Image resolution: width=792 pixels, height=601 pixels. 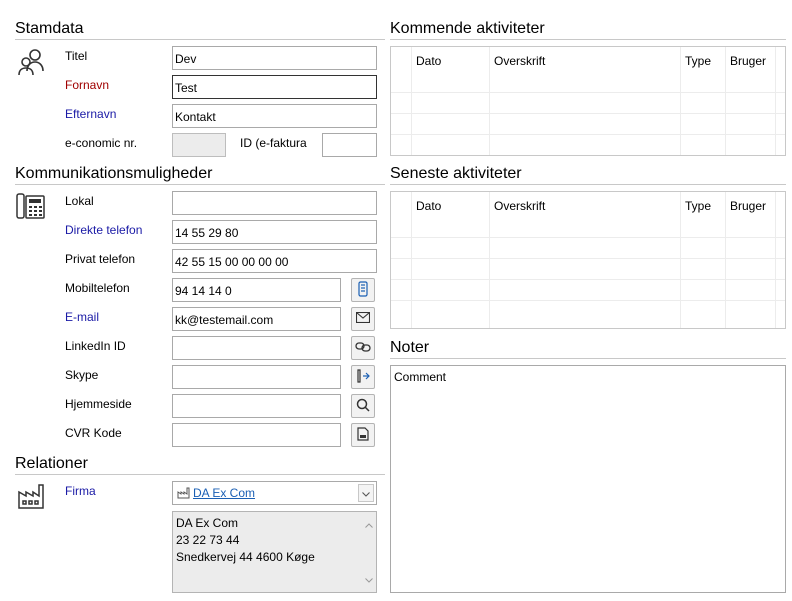 I want to click on document-icon, so click(x=363, y=435).